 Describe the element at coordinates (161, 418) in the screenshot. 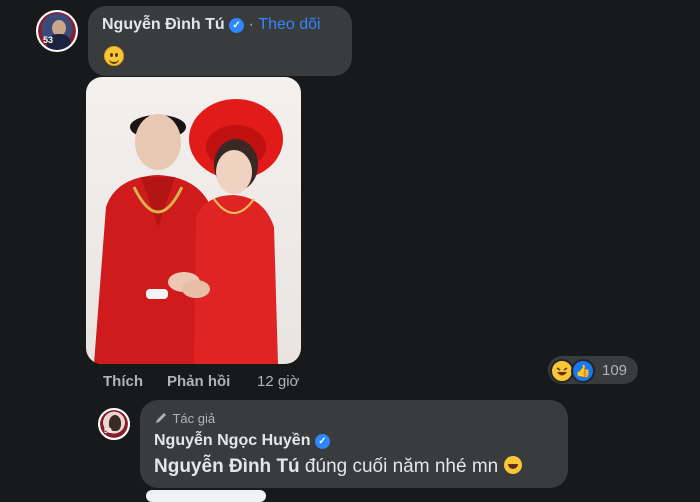

I see `pencil-icon` at that location.